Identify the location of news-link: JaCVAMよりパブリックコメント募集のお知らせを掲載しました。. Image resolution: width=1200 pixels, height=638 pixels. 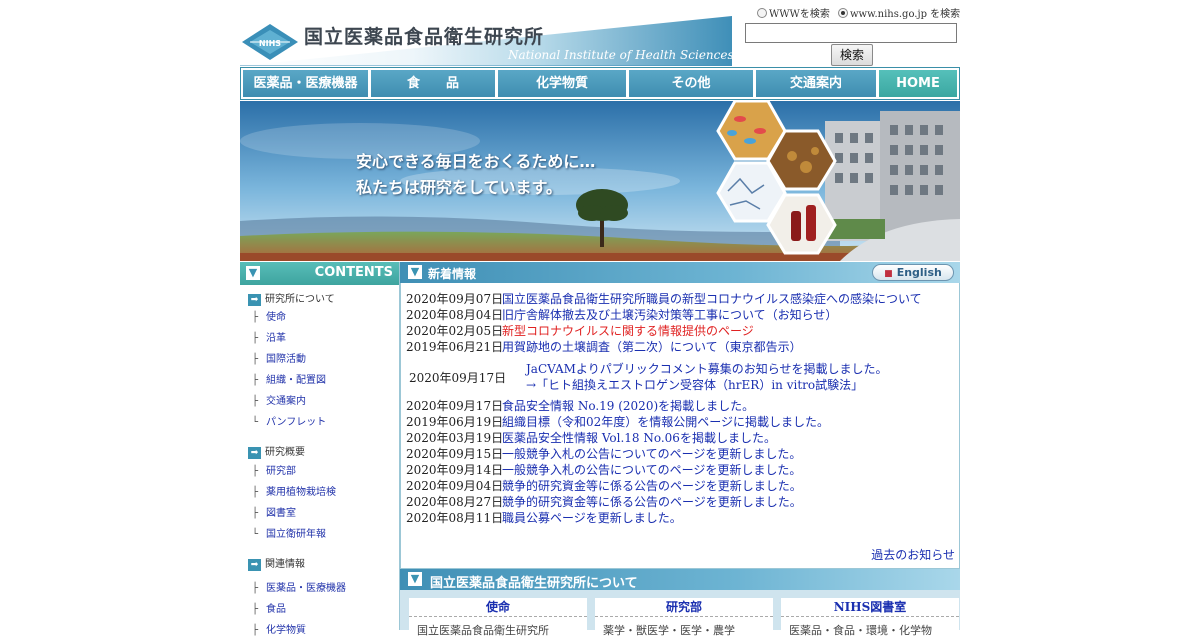
(706, 369).